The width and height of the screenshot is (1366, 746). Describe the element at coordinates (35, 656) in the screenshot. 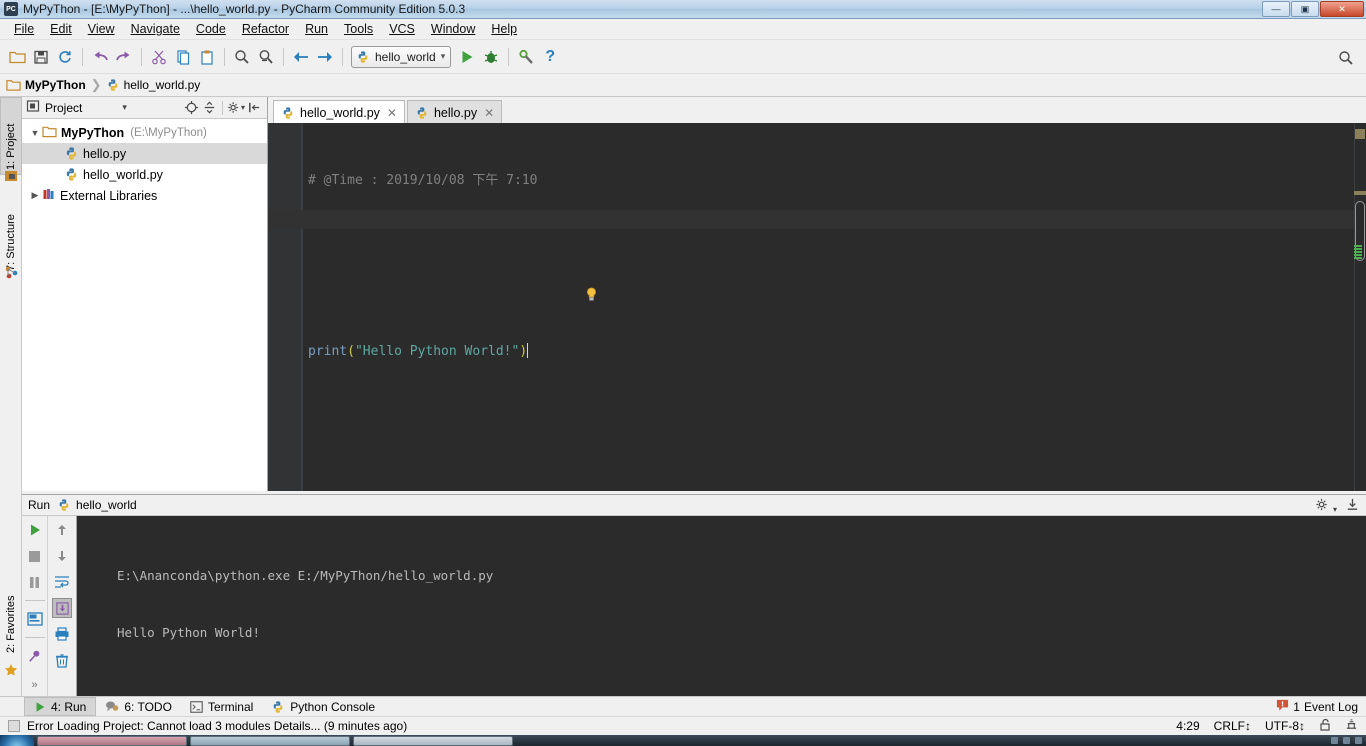

I see `pin-tab-icon` at that location.